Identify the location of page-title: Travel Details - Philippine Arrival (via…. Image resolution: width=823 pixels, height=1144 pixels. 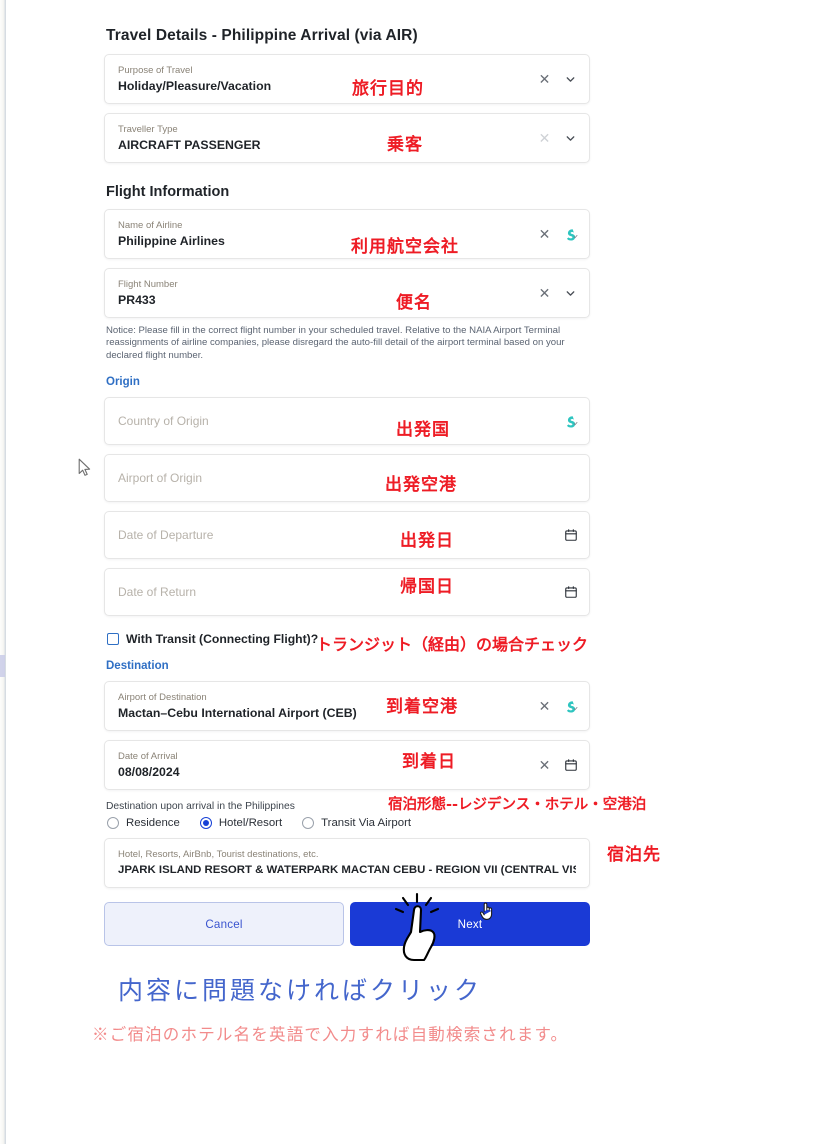
(262, 35).